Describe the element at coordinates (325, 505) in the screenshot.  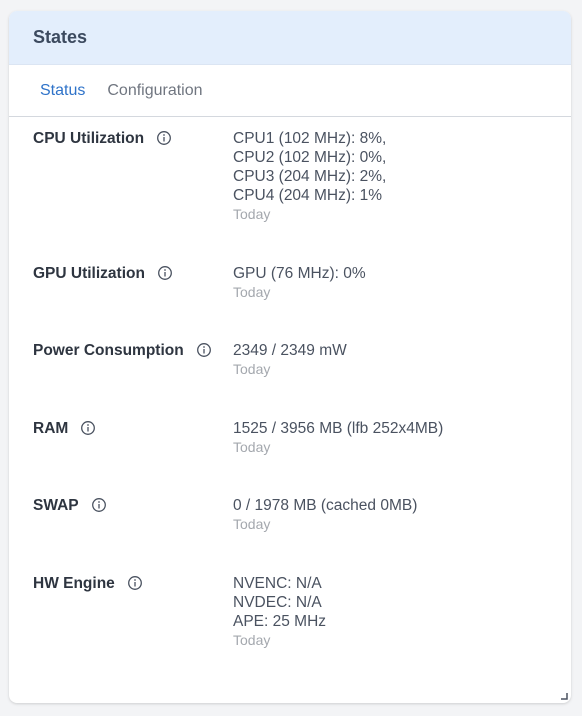
I see `value-line: 0 / 1978 MB (cached 0MB)` at that location.